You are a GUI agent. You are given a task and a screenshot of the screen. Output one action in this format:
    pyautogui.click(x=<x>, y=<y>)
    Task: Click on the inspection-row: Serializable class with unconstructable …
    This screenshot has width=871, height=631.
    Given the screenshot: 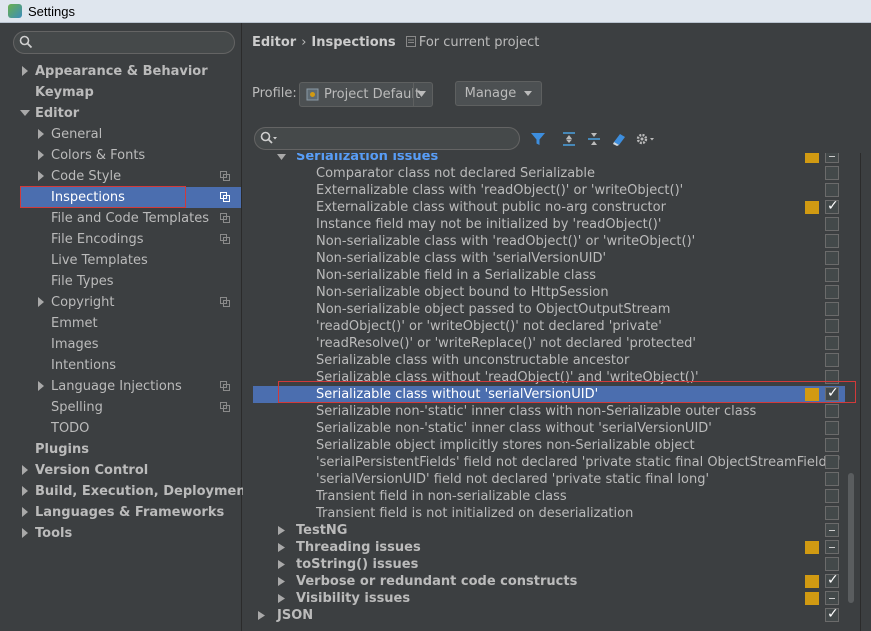 What is the action you would take?
    pyautogui.click(x=549, y=360)
    